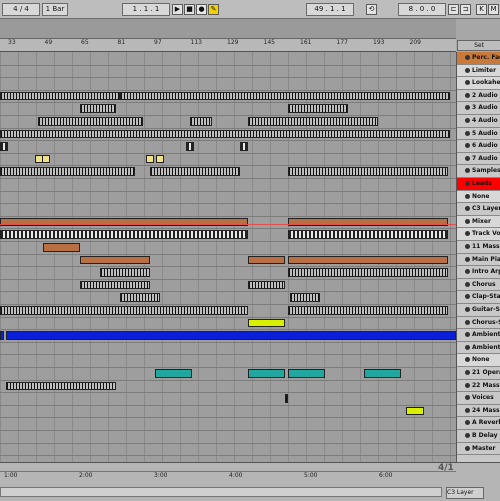 Image resolution: width=500 pixels, height=501 pixels. I want to click on stop-icon: ■, so click(189, 9).